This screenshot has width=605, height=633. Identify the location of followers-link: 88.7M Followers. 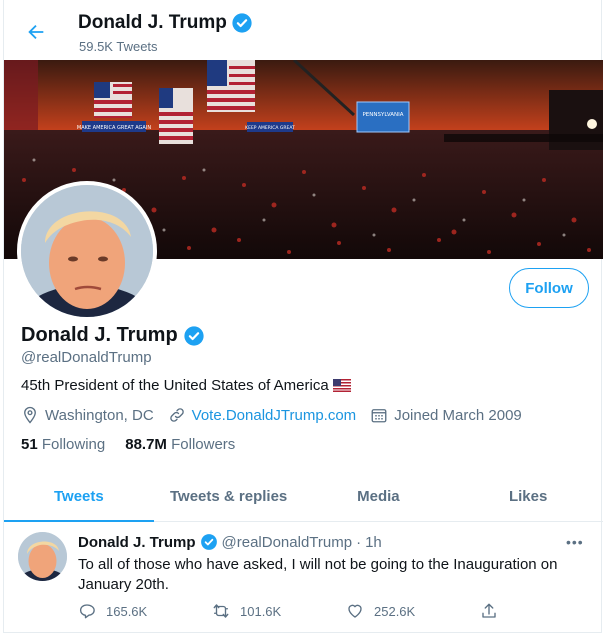
(180, 444).